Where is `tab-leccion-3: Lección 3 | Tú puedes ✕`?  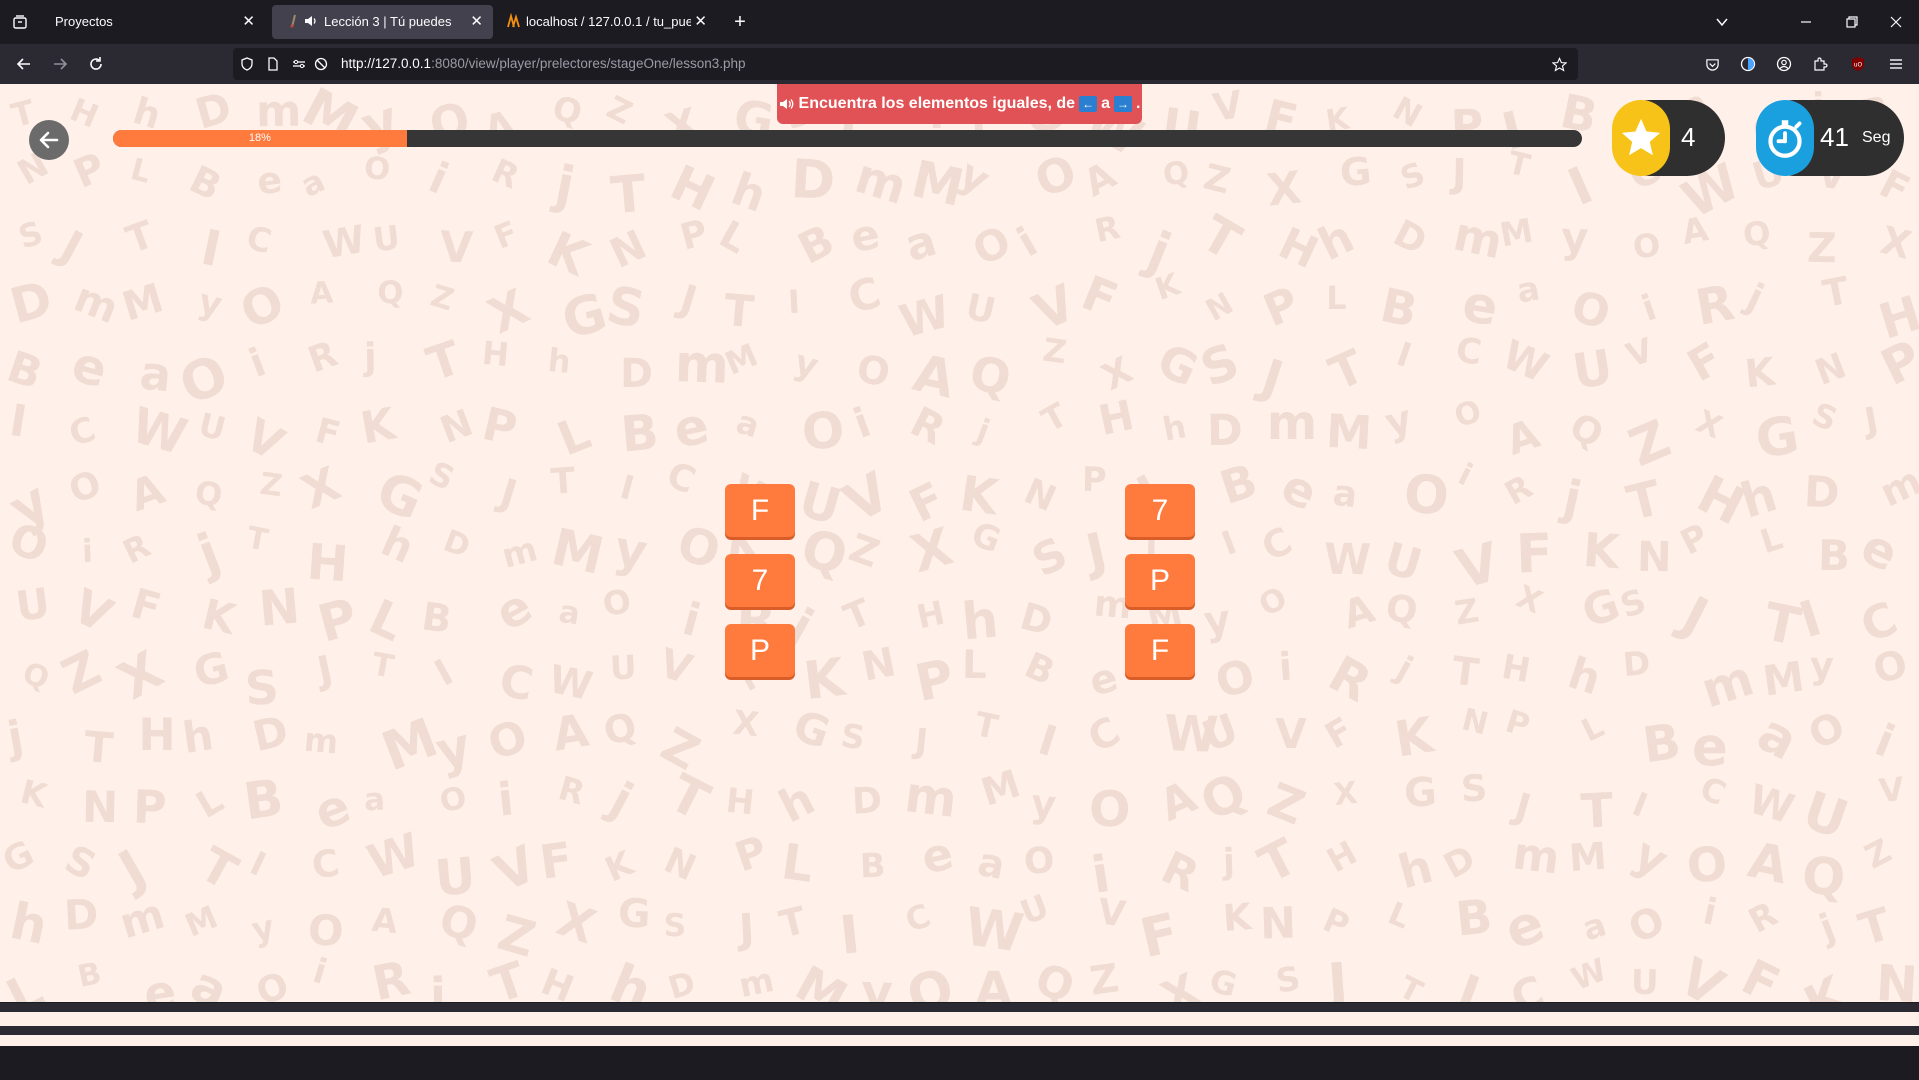
tab-leccion-3: Lección 3 | Tú puedes ✕ is located at coordinates (382, 22).